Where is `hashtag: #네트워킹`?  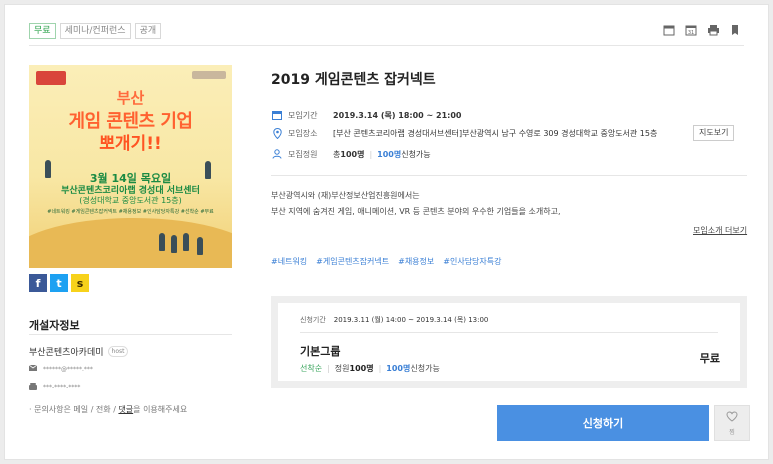 hashtag: #네트워킹 is located at coordinates (289, 261).